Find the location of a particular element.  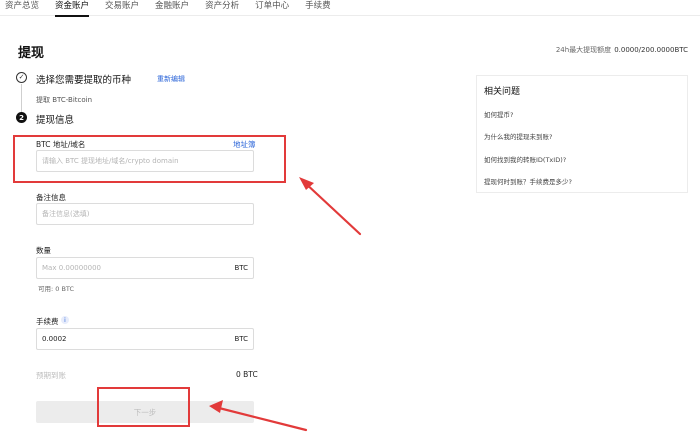

tab-finance-account: 金融账户 is located at coordinates (172, 8).